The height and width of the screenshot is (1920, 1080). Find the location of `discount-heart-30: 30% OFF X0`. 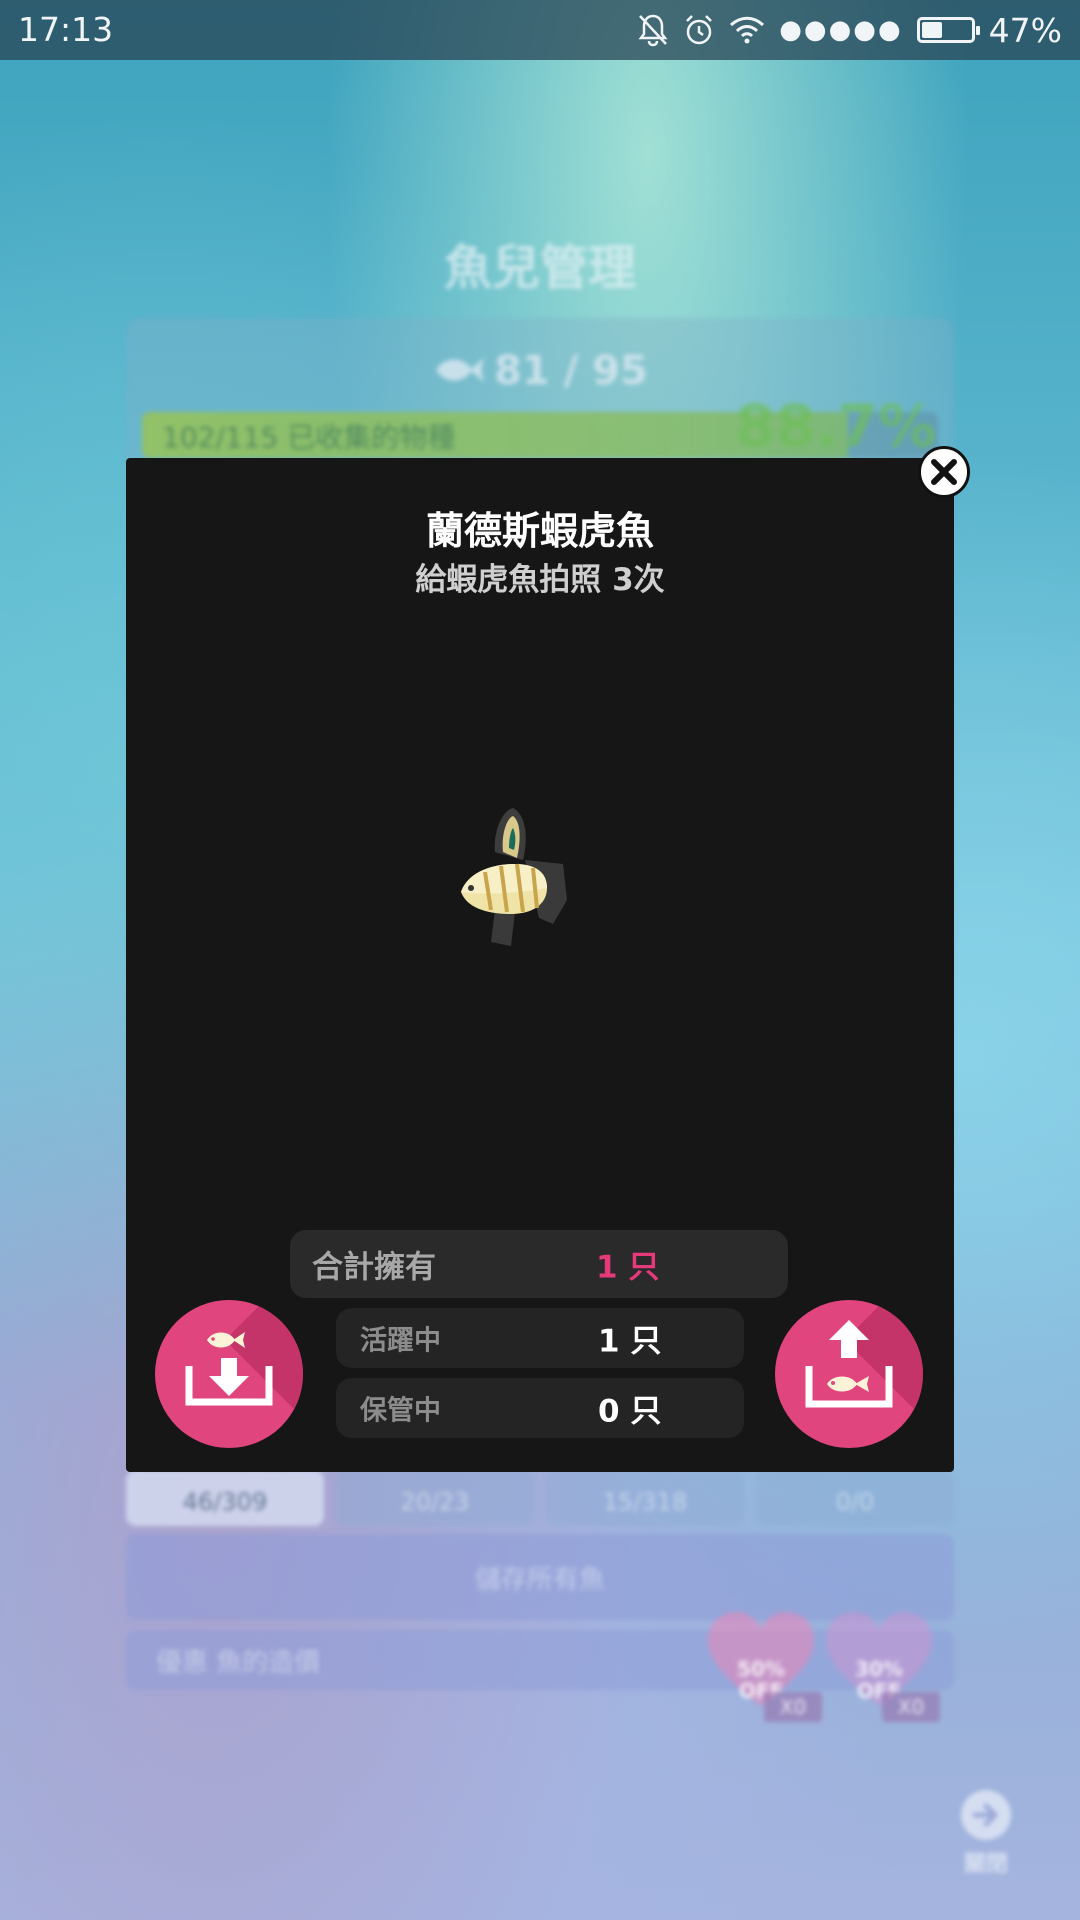

discount-heart-30: 30% OFF X0 is located at coordinates (882, 1666).